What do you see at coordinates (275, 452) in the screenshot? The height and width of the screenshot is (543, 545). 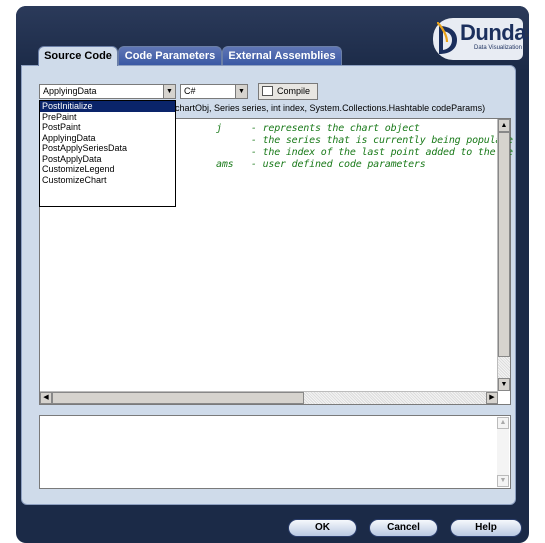 I see `compile-output: ▲ ▼` at bounding box center [275, 452].